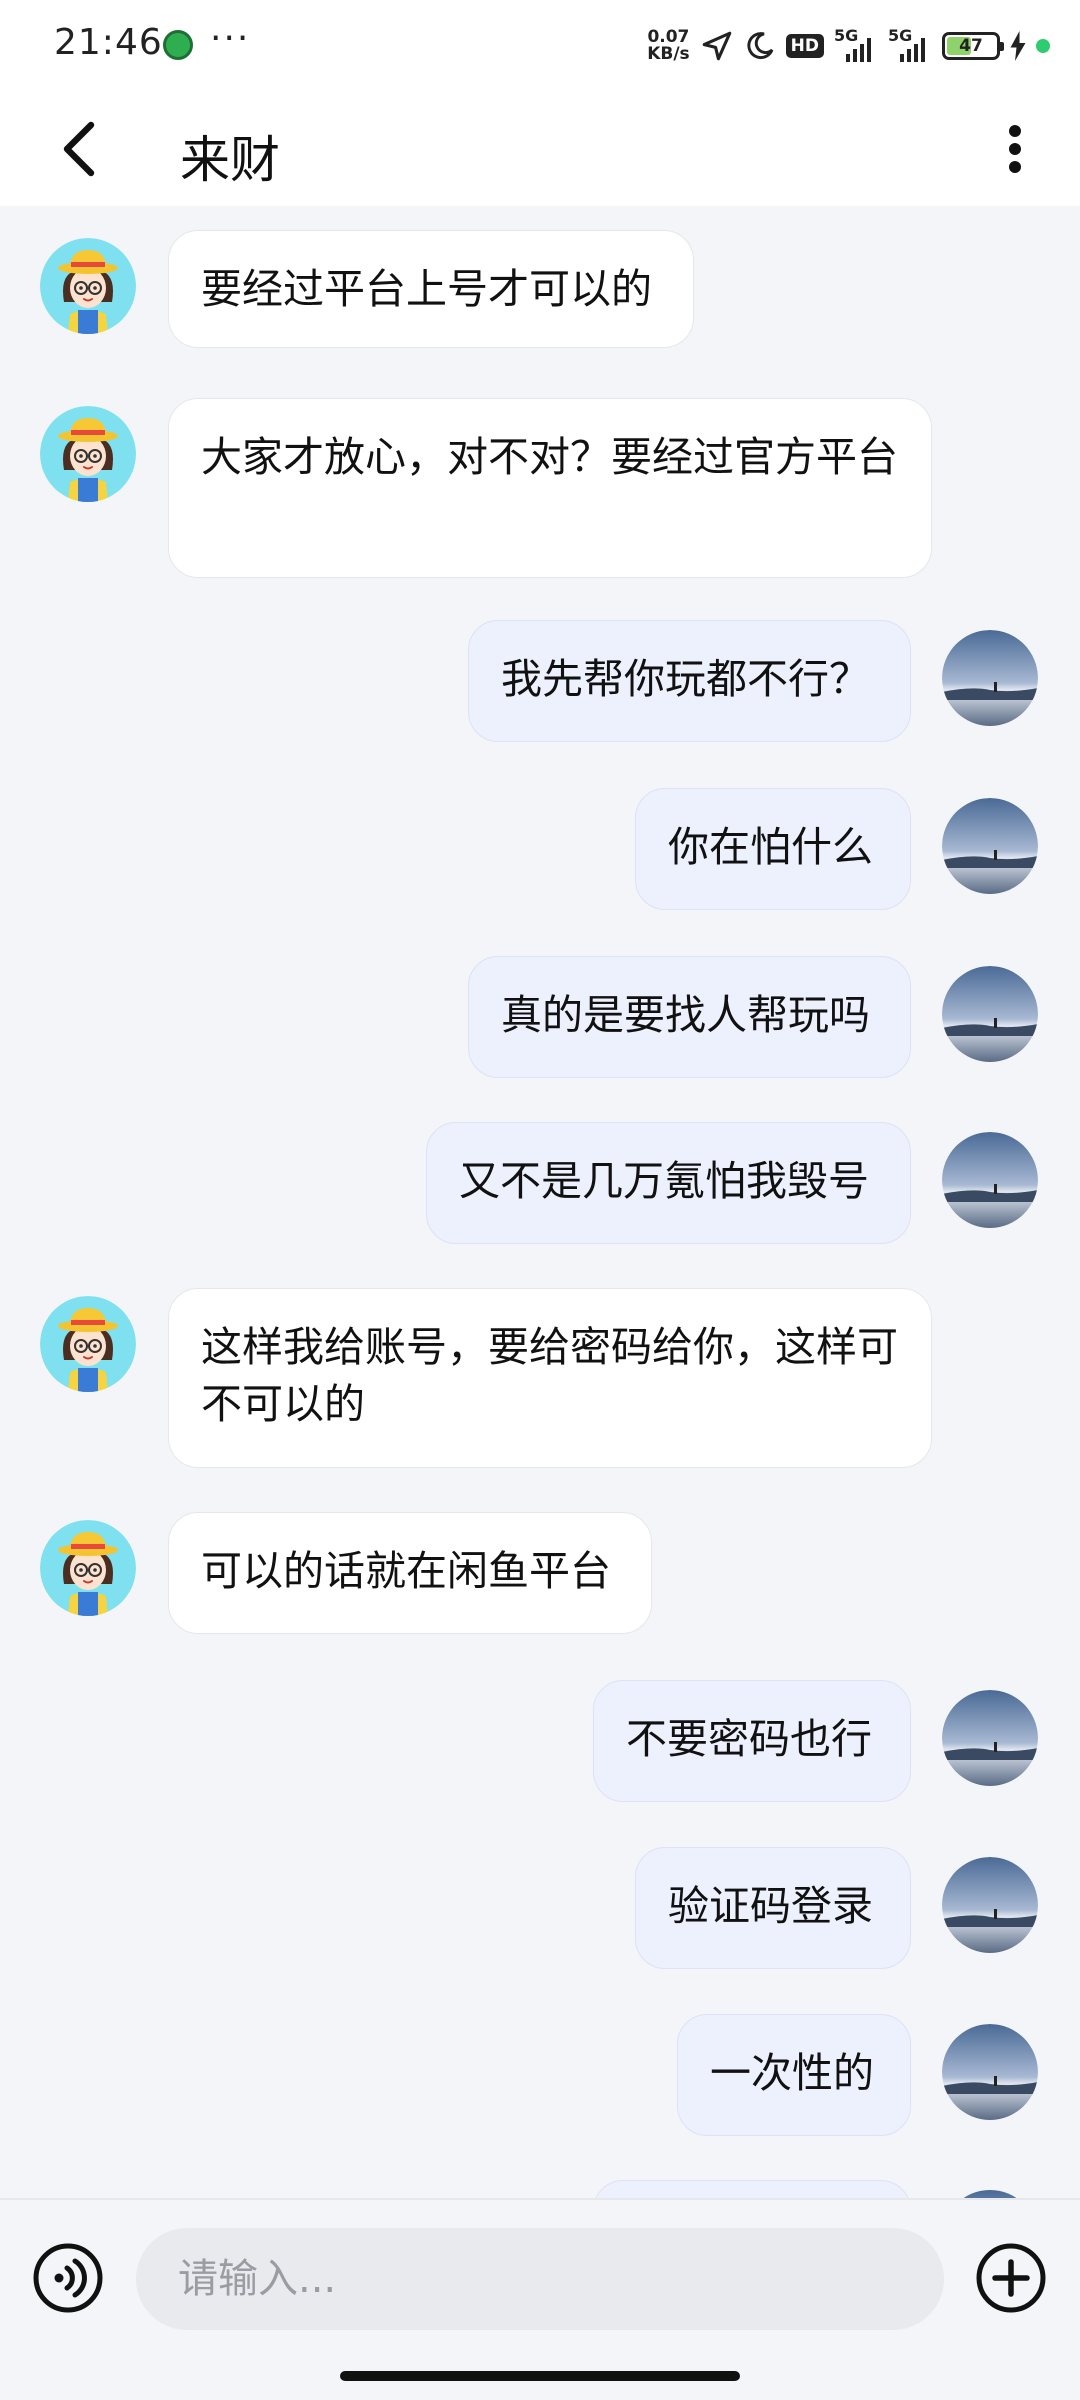 The height and width of the screenshot is (2400, 1080). I want to click on message-text: 可以的话就在闲鱼平台, so click(406, 1571).